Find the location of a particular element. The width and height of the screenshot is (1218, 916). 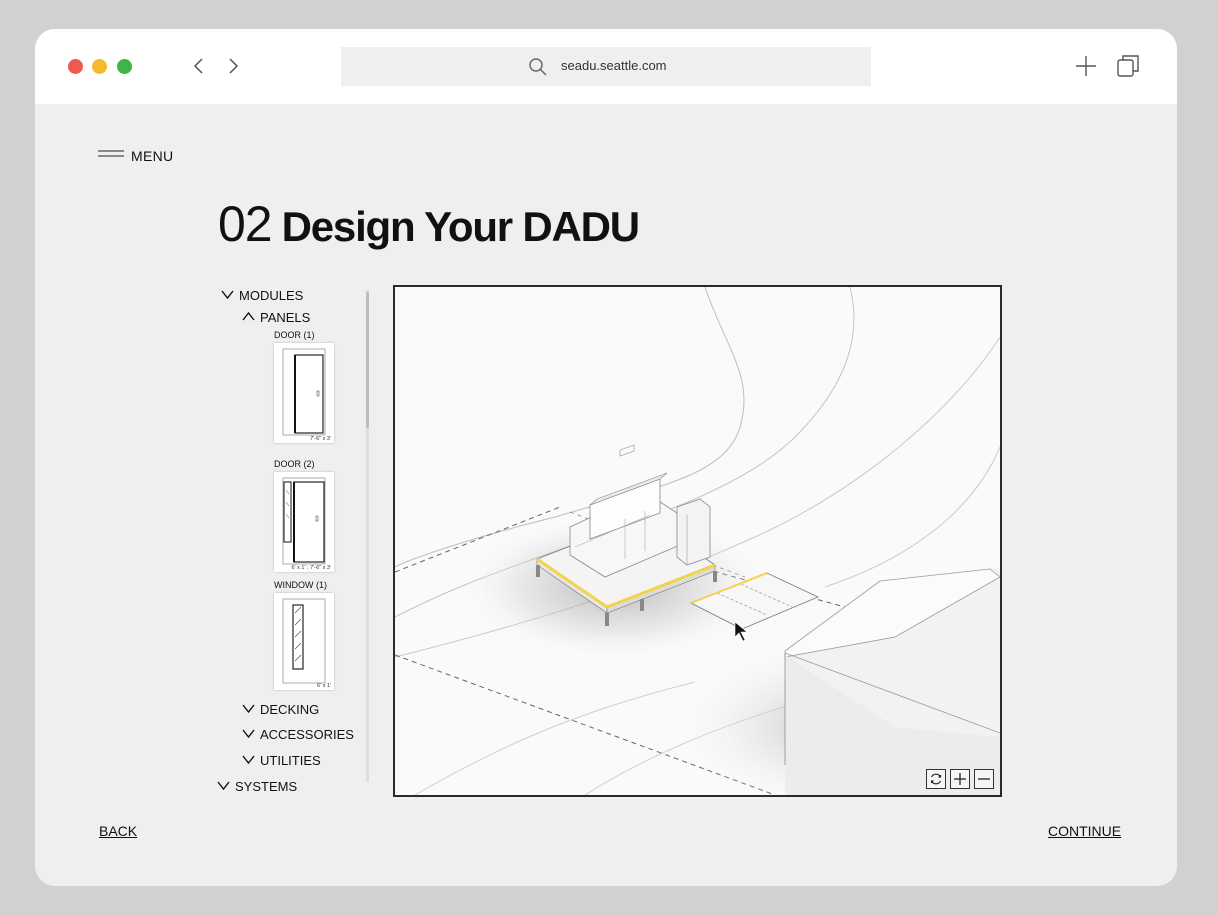

panel-thumbnail-door-1: 7'-6" x 3' is located at coordinates (304, 393).